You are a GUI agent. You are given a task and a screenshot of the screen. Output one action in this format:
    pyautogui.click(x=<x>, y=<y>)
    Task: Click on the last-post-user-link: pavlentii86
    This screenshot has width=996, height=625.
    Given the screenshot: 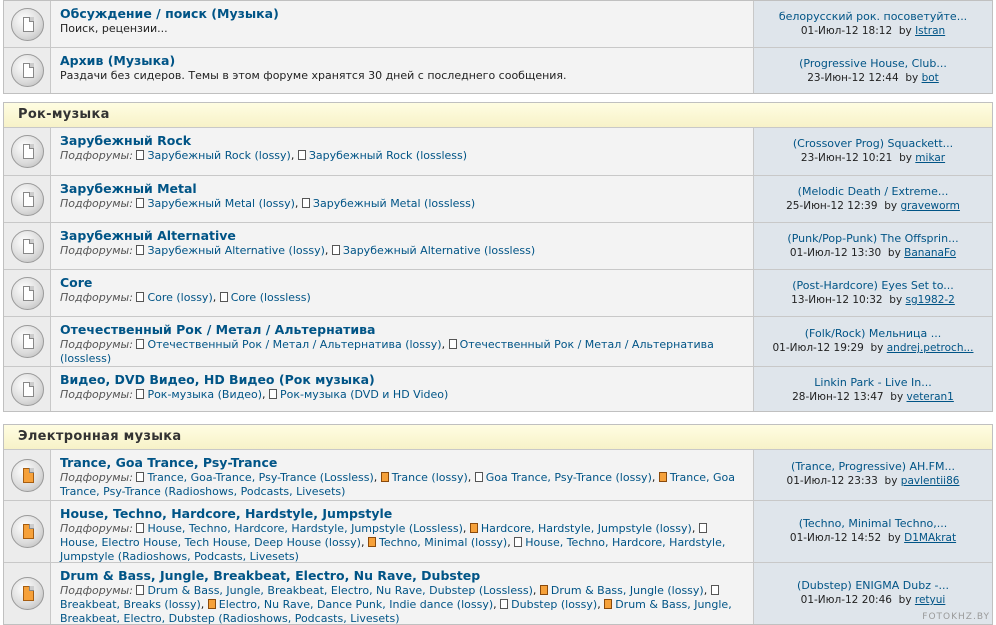 What is the action you would take?
    pyautogui.click(x=930, y=481)
    